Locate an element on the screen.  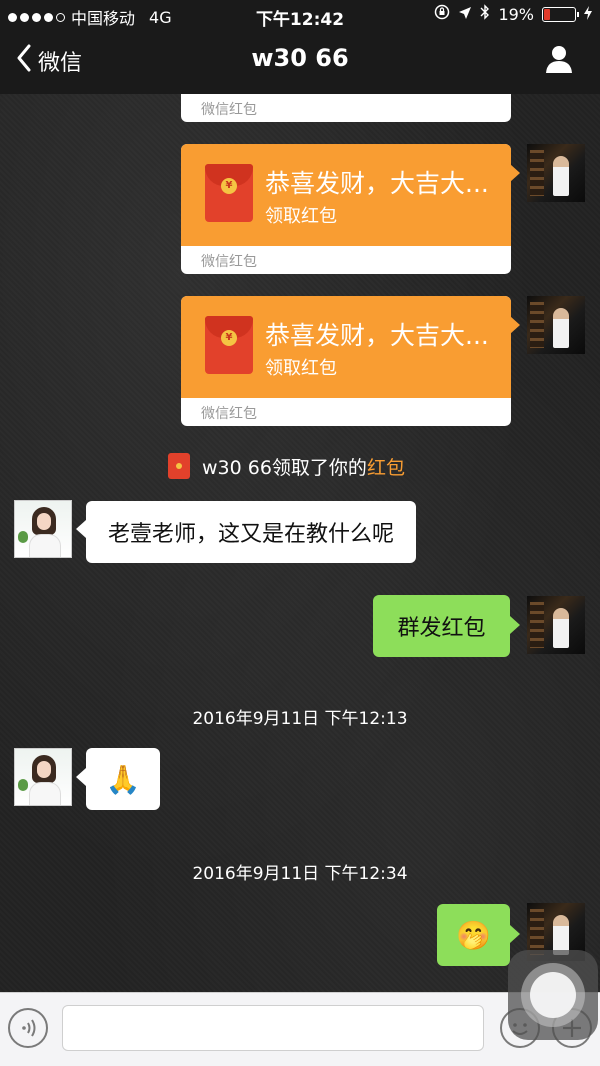
outgoing-message: 群发红包 is located at coordinates (441, 626).